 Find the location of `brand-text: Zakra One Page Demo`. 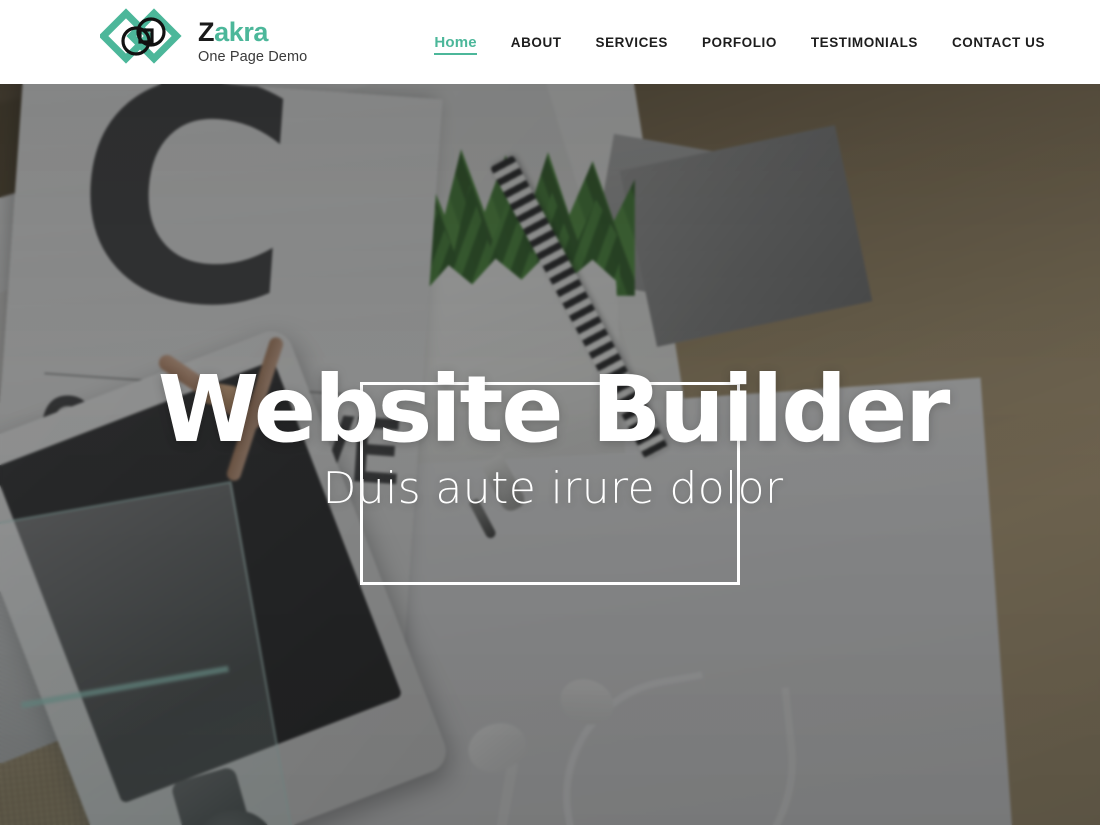

brand-text: Zakra One Page Demo is located at coordinates (252, 42).